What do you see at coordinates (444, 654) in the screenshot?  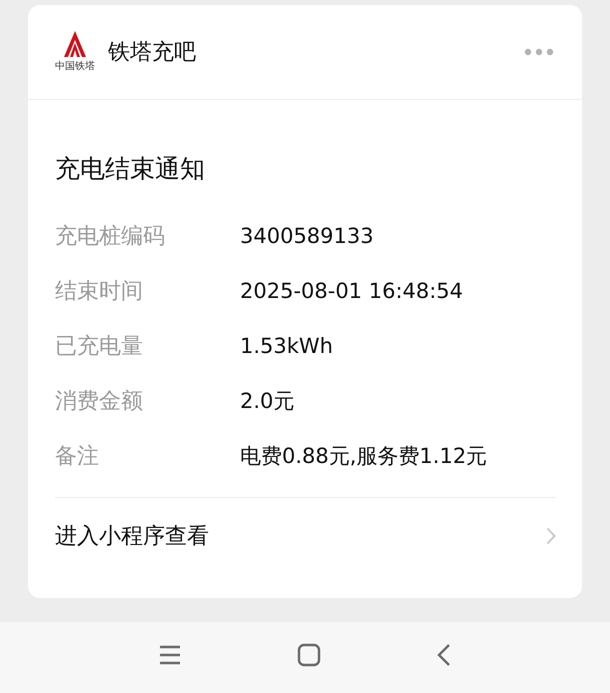 I see `back-icon` at bounding box center [444, 654].